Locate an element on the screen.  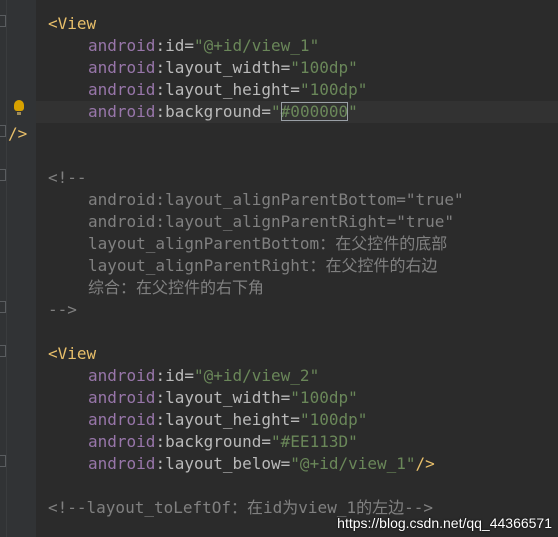
code-token: --> is located at coordinates (62, 309).